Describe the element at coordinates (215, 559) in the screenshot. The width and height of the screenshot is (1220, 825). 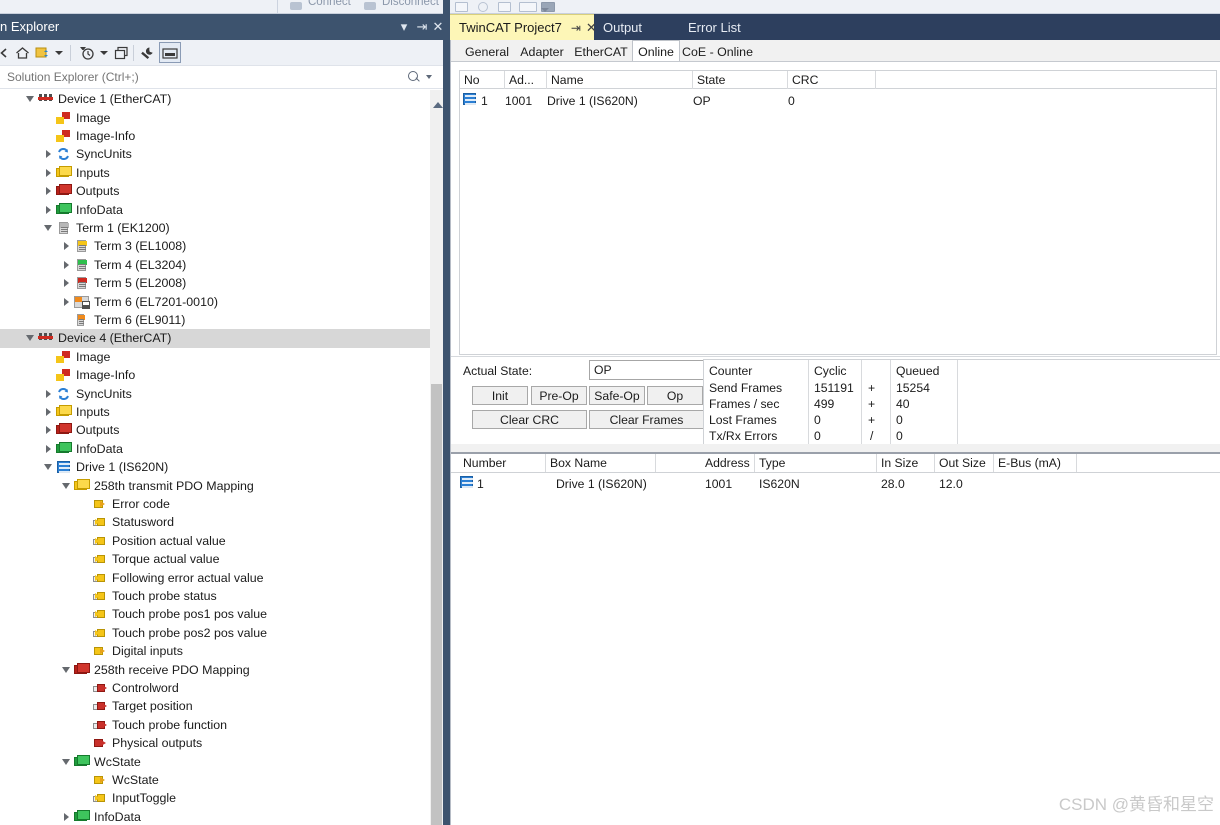
I see `tree-item: Torque actual value` at that location.